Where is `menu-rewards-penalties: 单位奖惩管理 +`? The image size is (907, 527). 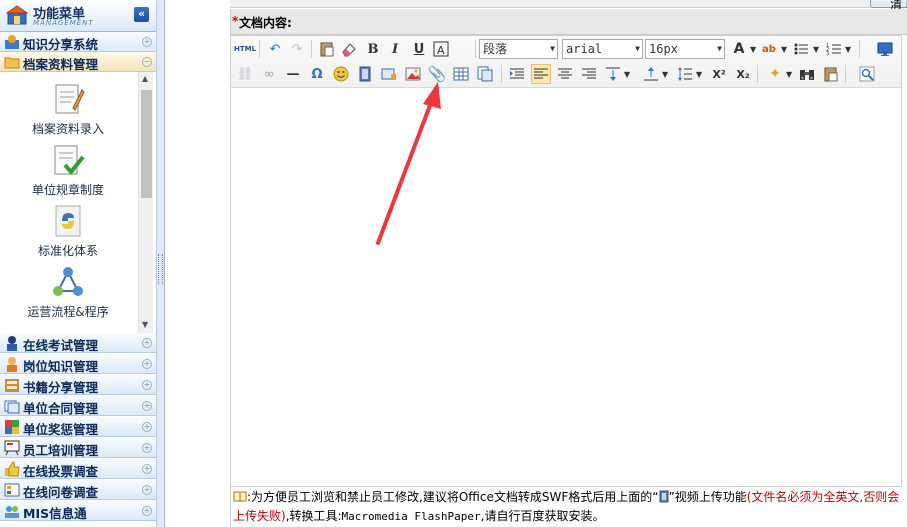 menu-rewards-penalties: 单位奖惩管理 + is located at coordinates (78, 427).